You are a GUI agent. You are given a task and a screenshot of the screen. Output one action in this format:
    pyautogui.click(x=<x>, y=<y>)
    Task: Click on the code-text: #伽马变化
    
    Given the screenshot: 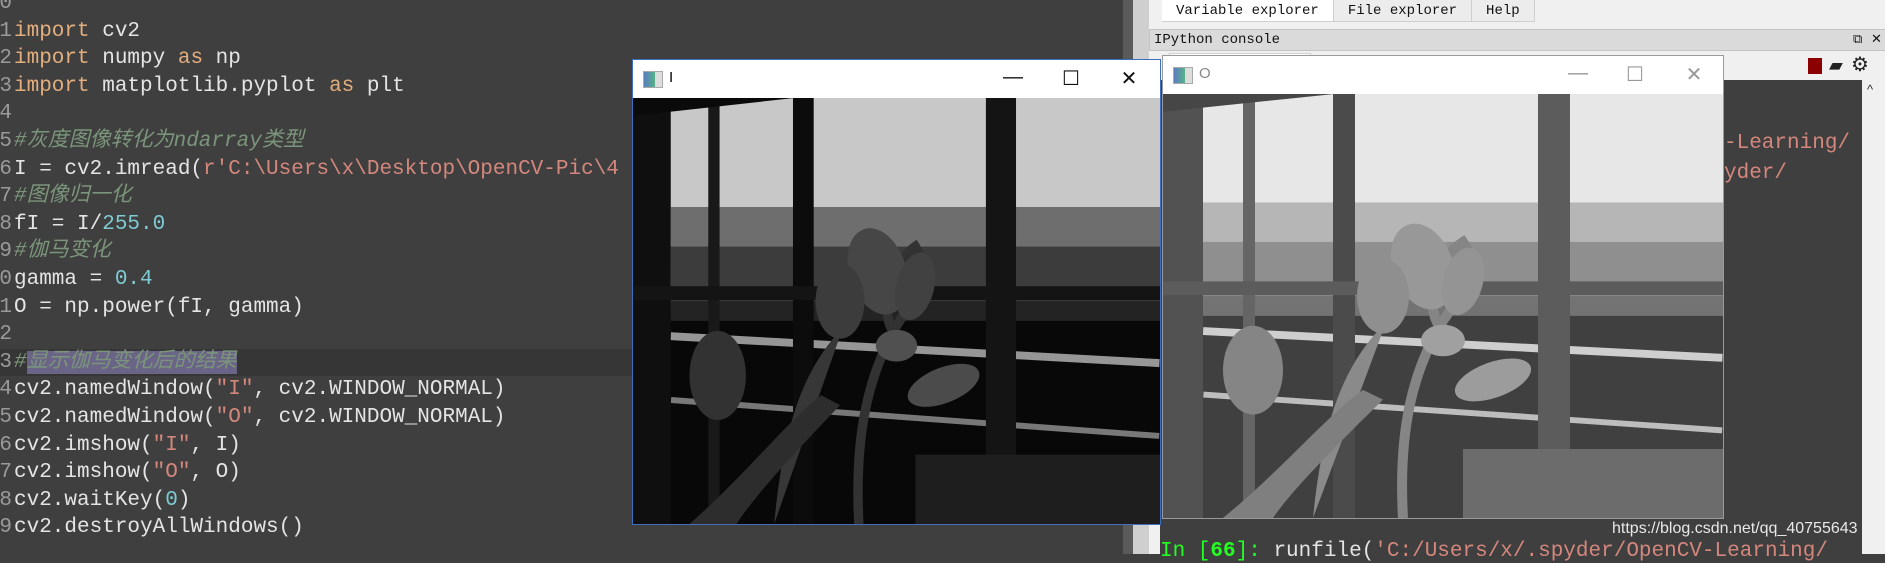 What is the action you would take?
    pyautogui.click(x=62, y=252)
    